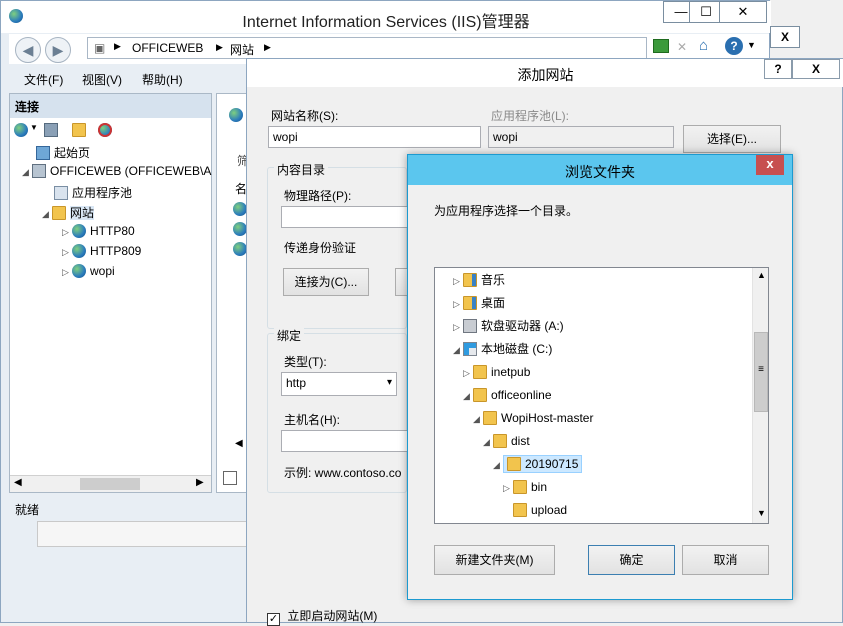 This screenshot has height=626, width=843. I want to click on scroll-thumb, so click(110, 484).